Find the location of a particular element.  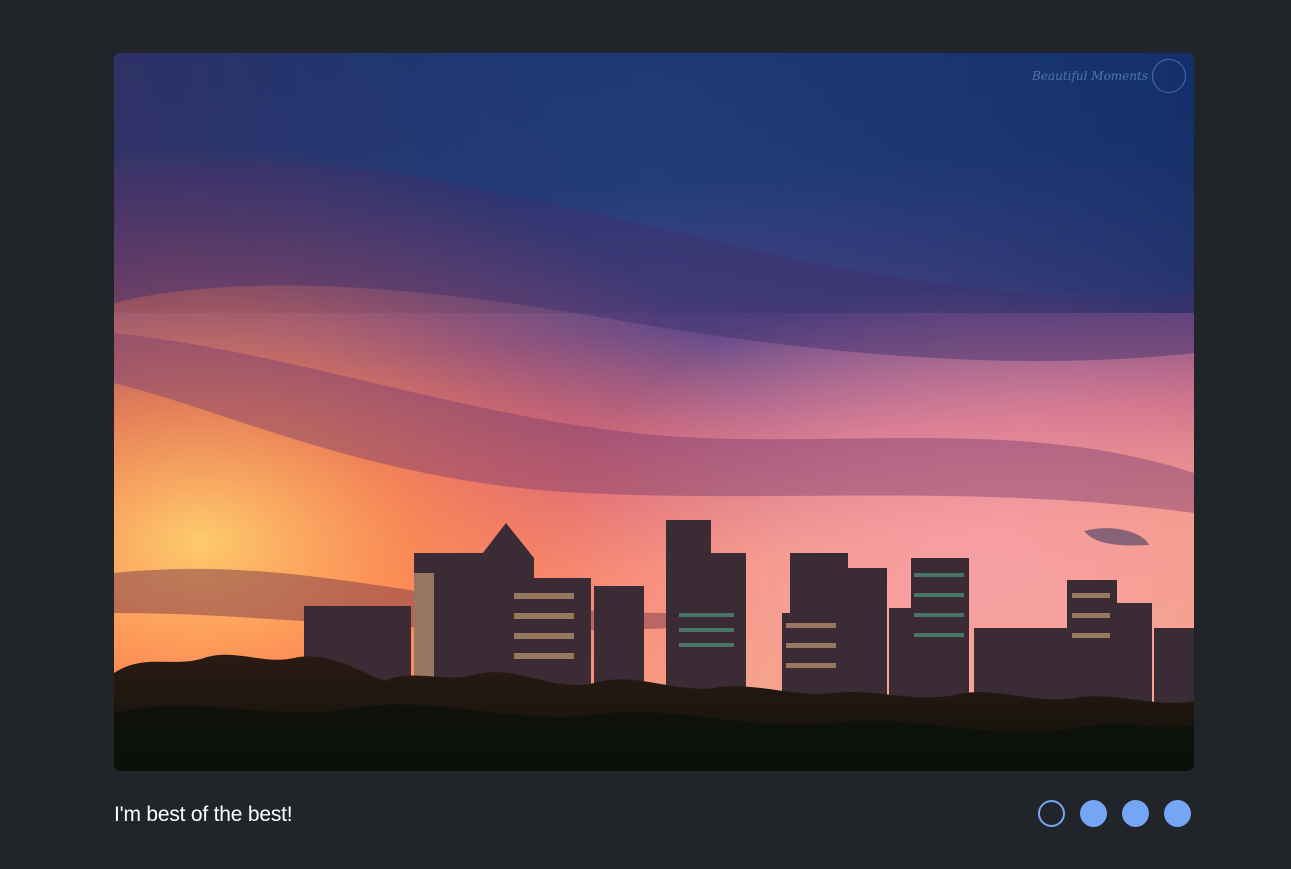

watermark-logo-icon is located at coordinates (1169, 76).